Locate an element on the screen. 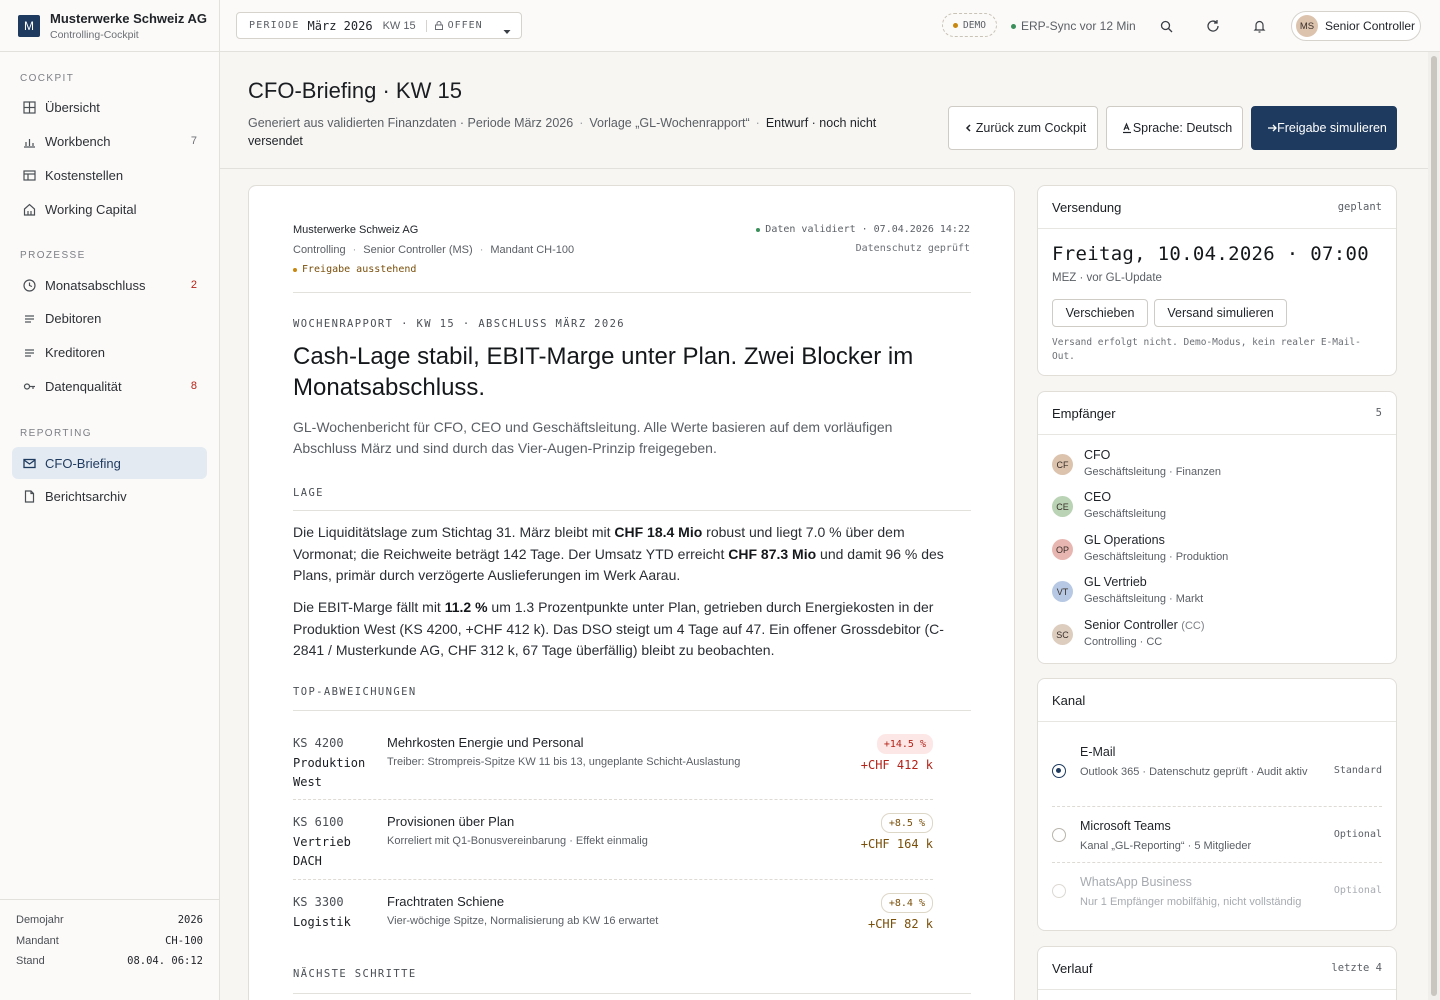 Image resolution: width=1440 pixels, height=1000 pixels. page-title: CFO-Briefing · KW 15 is located at coordinates (355, 90).